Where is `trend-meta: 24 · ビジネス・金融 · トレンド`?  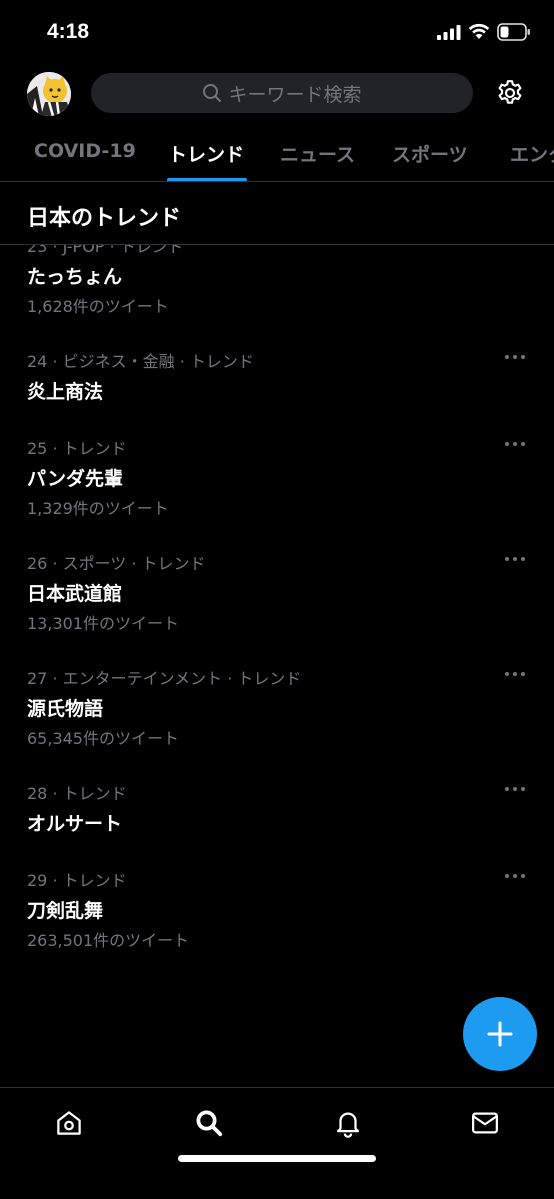
trend-meta: 24 · ビジネス・金融 · トレンド is located at coordinates (140, 361).